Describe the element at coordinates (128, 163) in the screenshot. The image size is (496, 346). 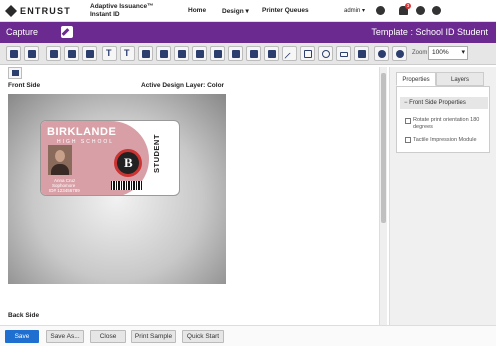
I see `school-seal` at that location.